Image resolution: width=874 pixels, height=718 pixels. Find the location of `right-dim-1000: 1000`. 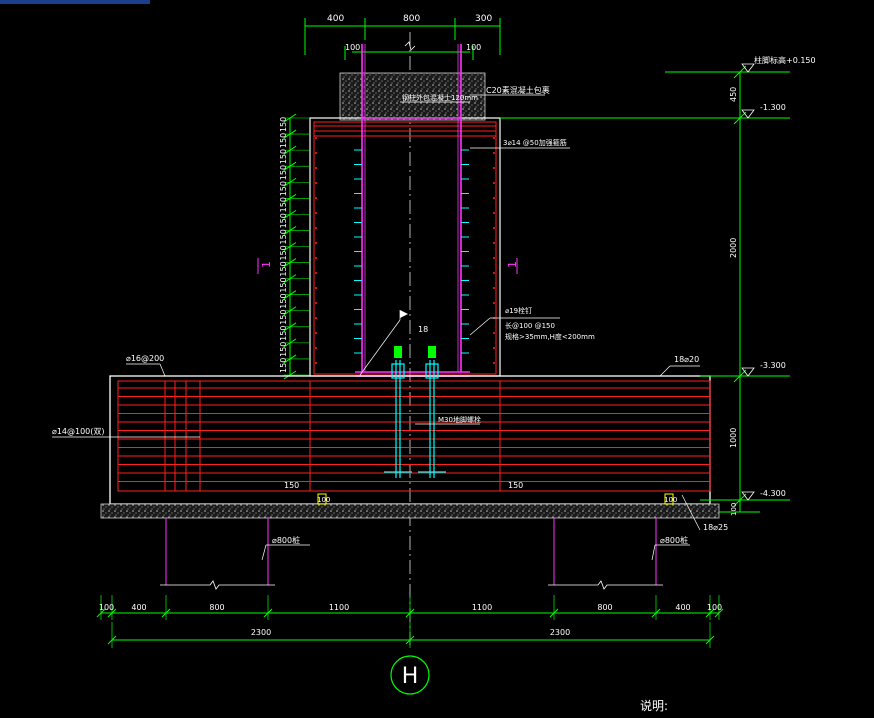

right-dim-1000: 1000 is located at coordinates (733, 438).